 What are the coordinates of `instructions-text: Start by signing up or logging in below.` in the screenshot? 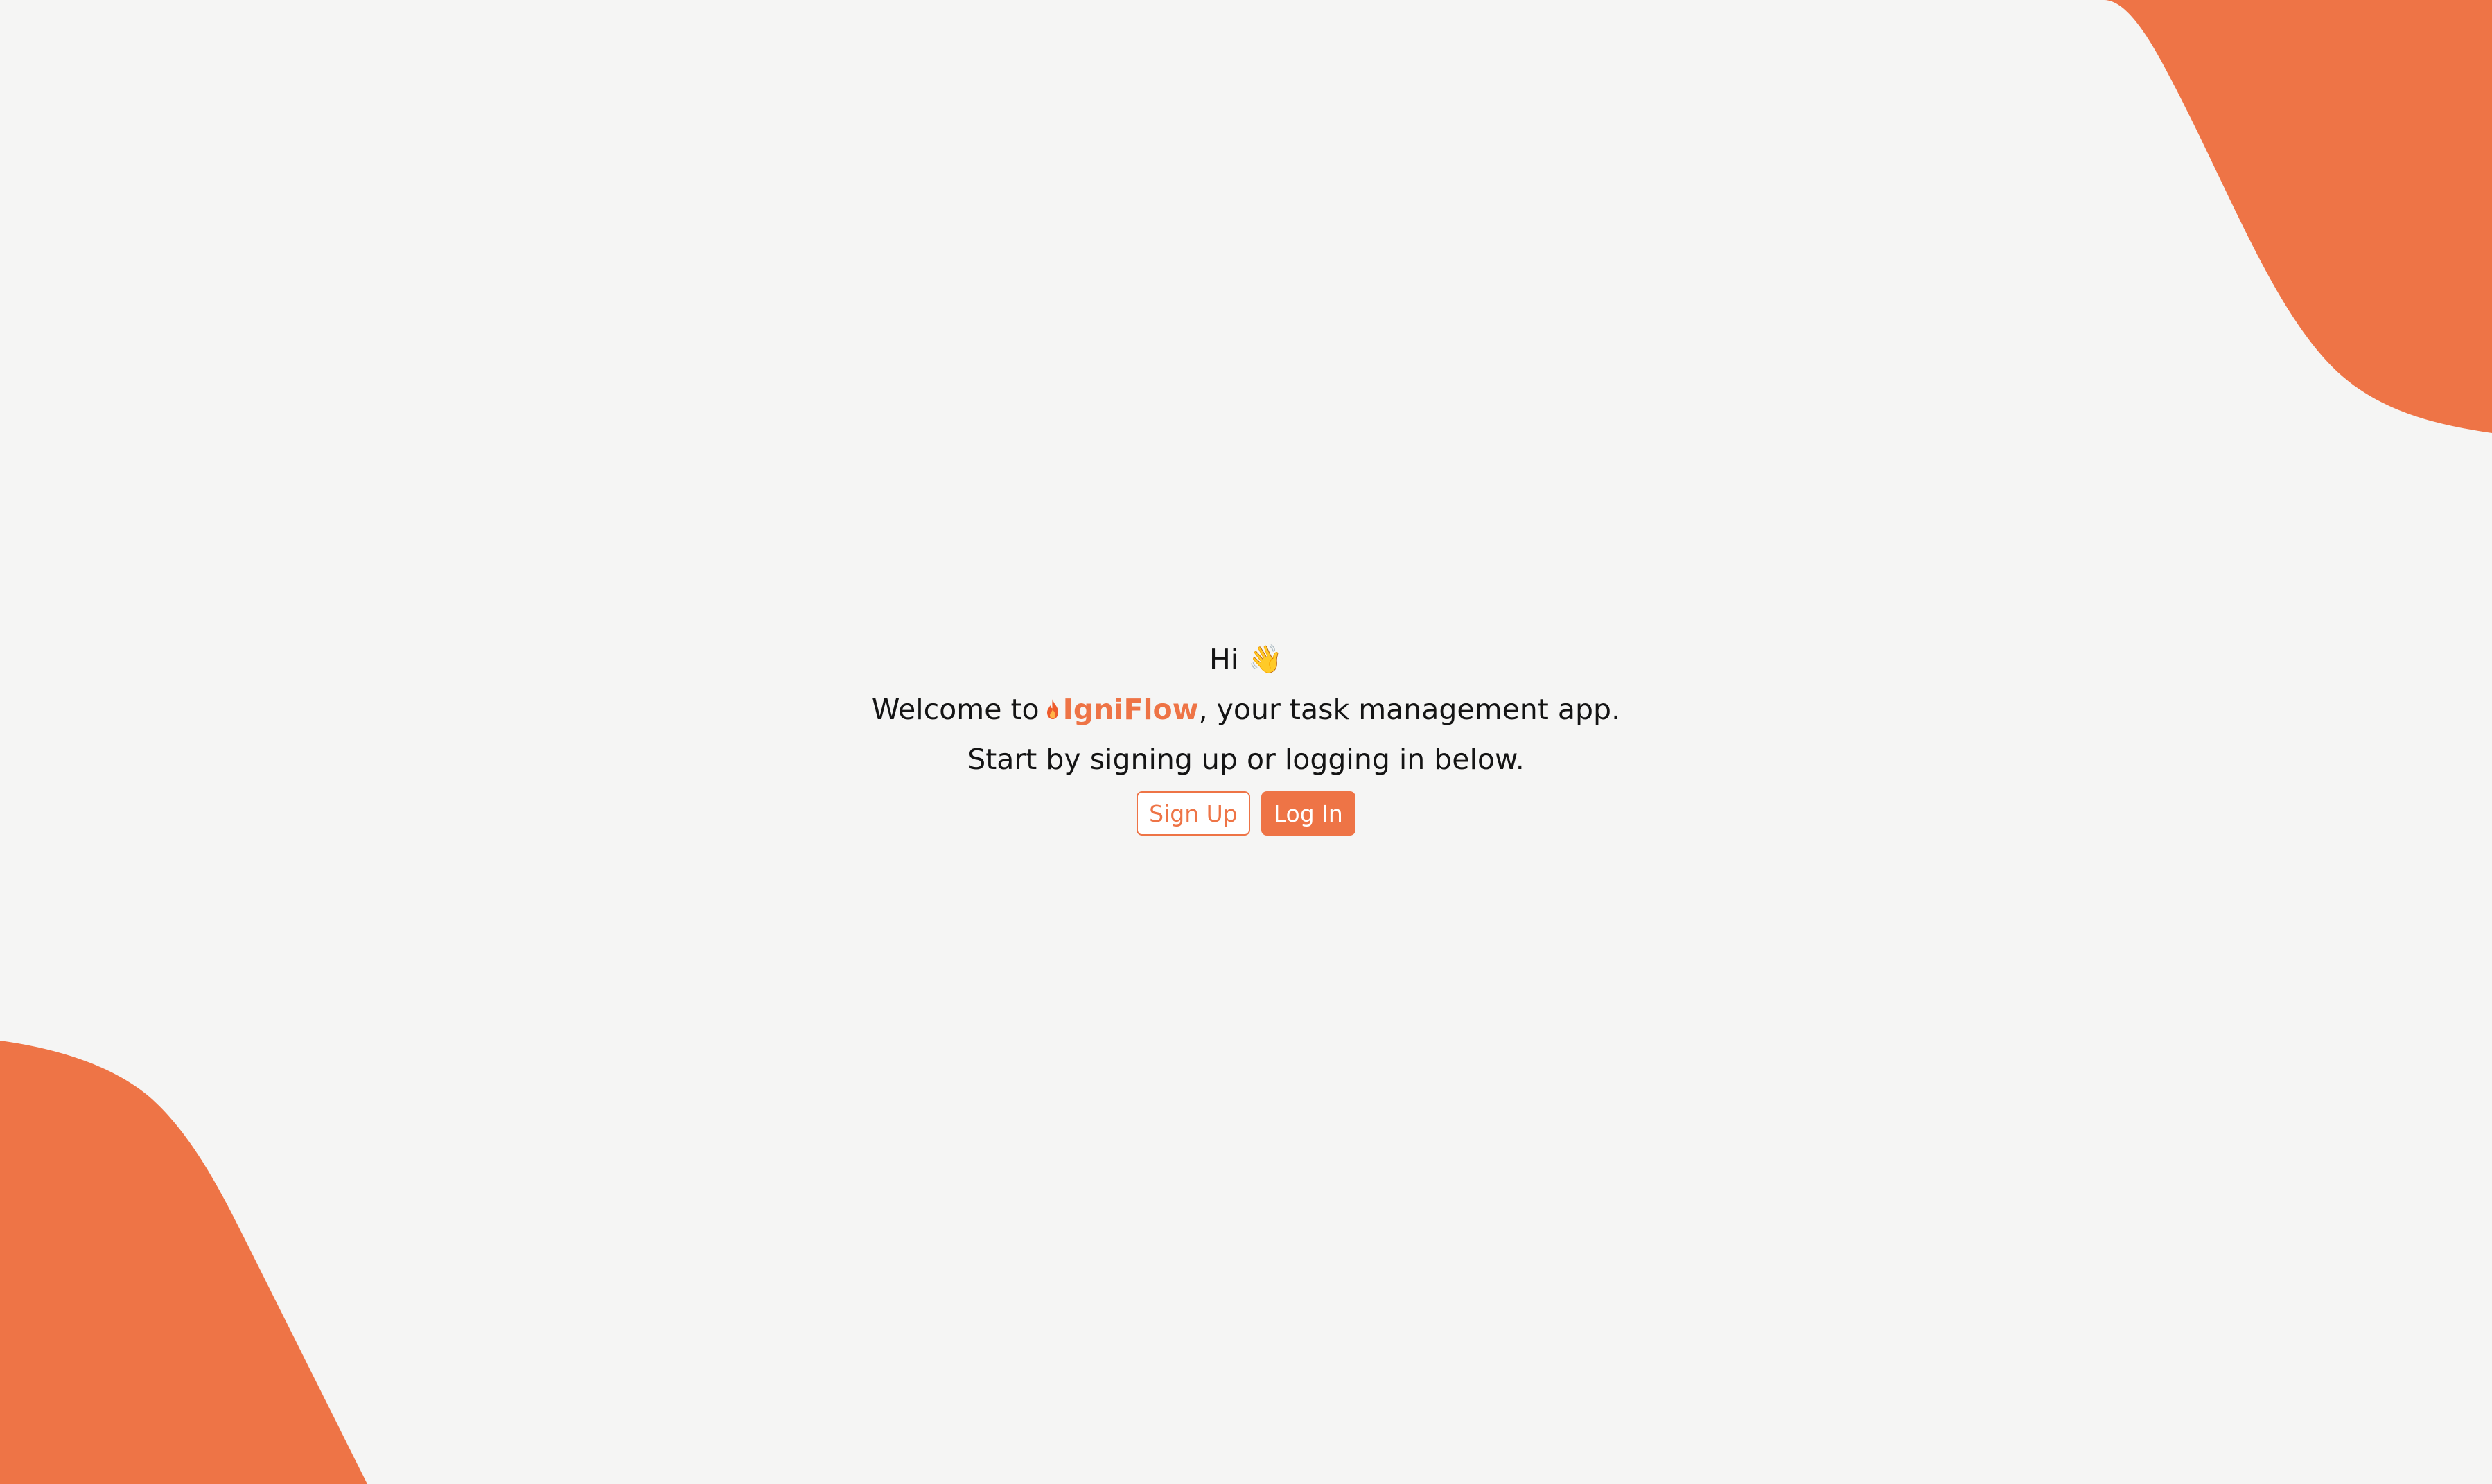 It's located at (1246, 759).